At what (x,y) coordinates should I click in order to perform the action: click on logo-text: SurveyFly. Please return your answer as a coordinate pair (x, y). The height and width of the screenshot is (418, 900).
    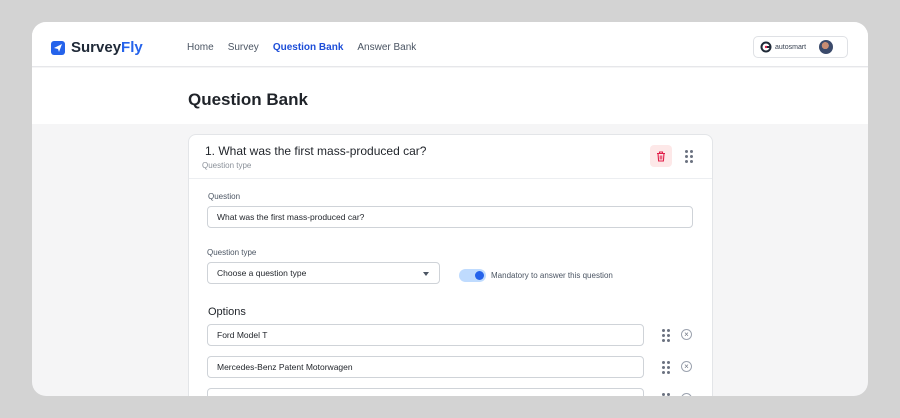
    Looking at the image, I should click on (107, 47).